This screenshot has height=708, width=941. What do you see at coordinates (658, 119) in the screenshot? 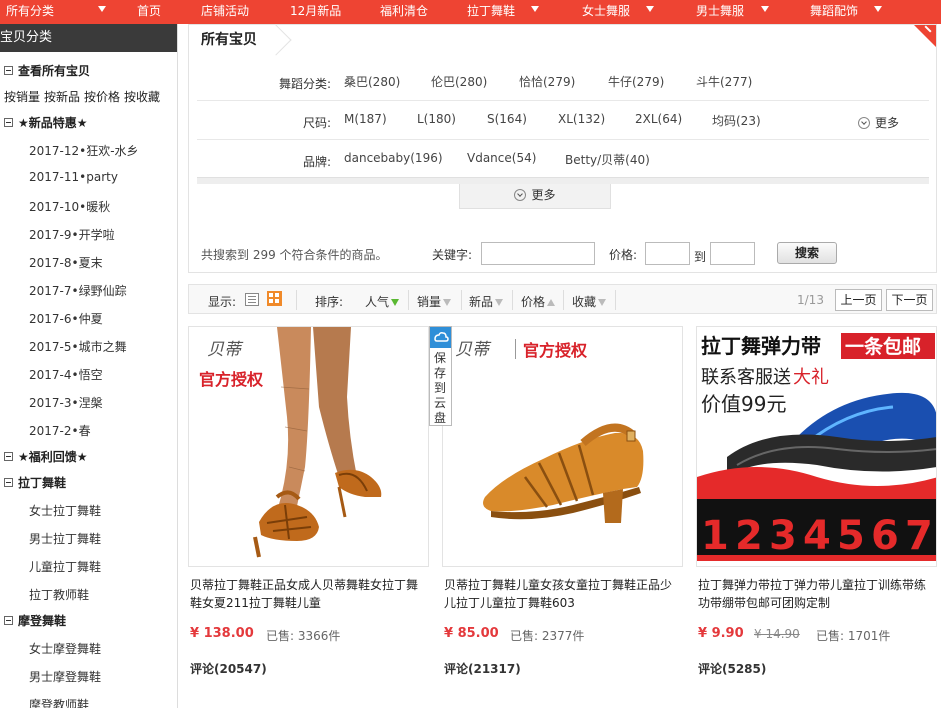
I see `filter-option: 2XL(64)` at bounding box center [658, 119].